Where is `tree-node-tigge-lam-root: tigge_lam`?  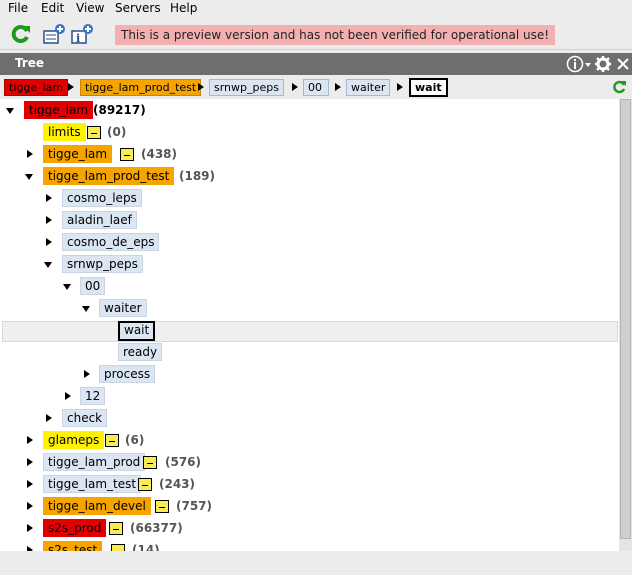
tree-node-tigge-lam-root: tigge_lam is located at coordinates (59, 110).